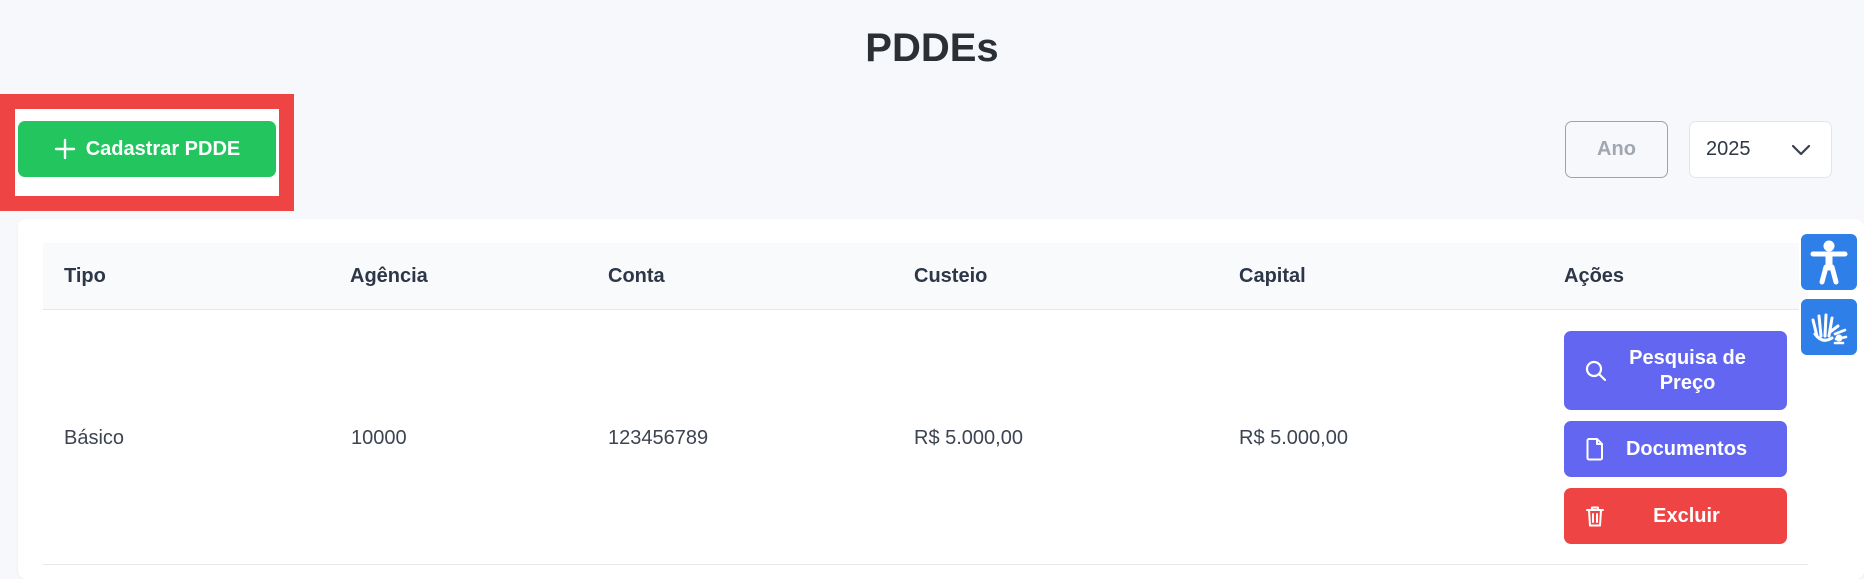  What do you see at coordinates (636, 275) in the screenshot?
I see `header-conta: Conta` at bounding box center [636, 275].